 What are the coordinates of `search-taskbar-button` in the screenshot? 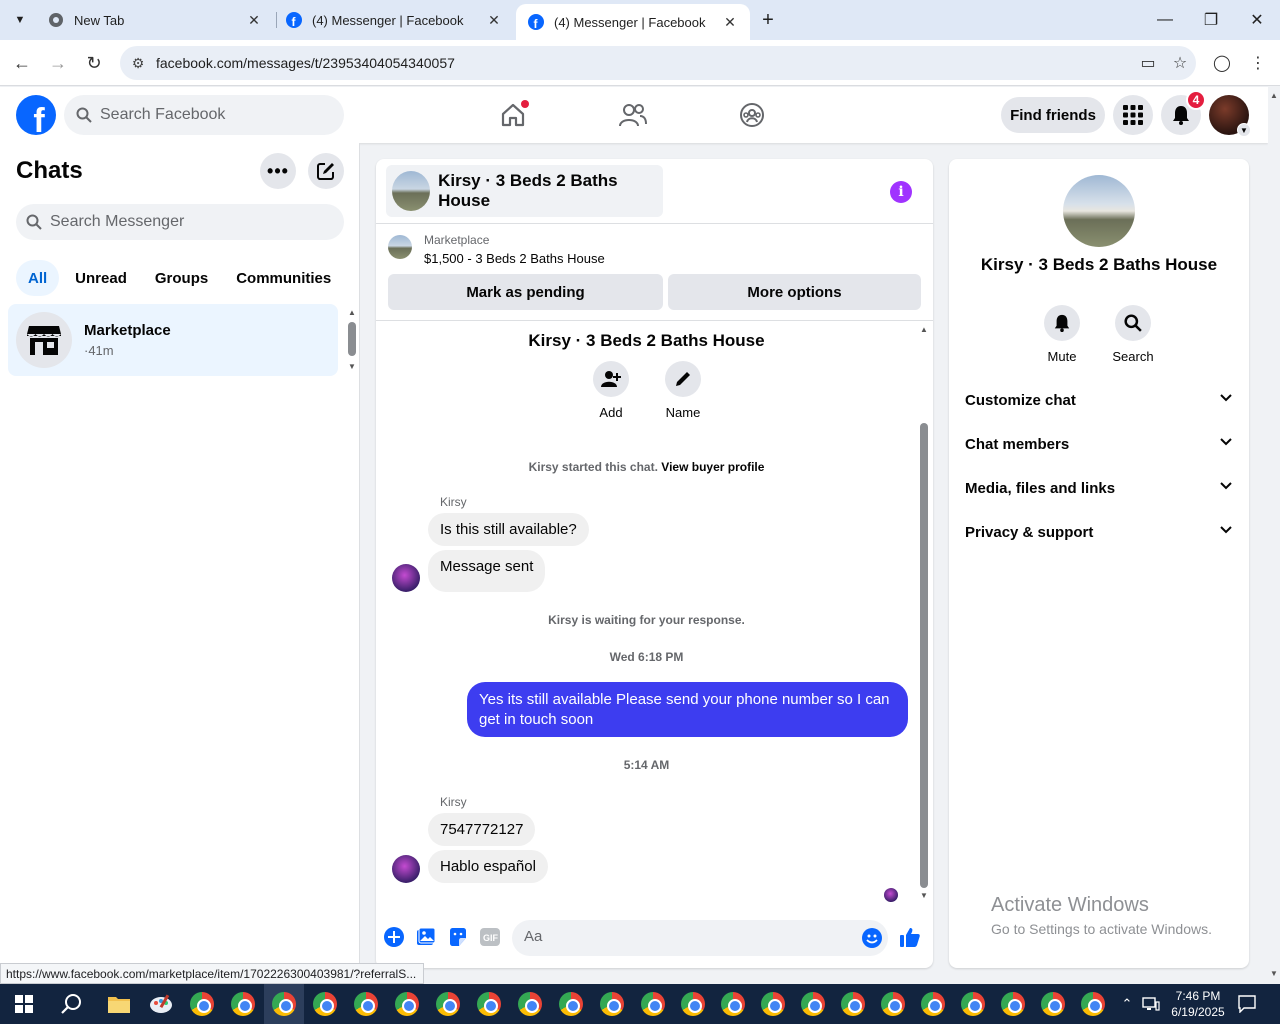 It's located at (72, 1004).